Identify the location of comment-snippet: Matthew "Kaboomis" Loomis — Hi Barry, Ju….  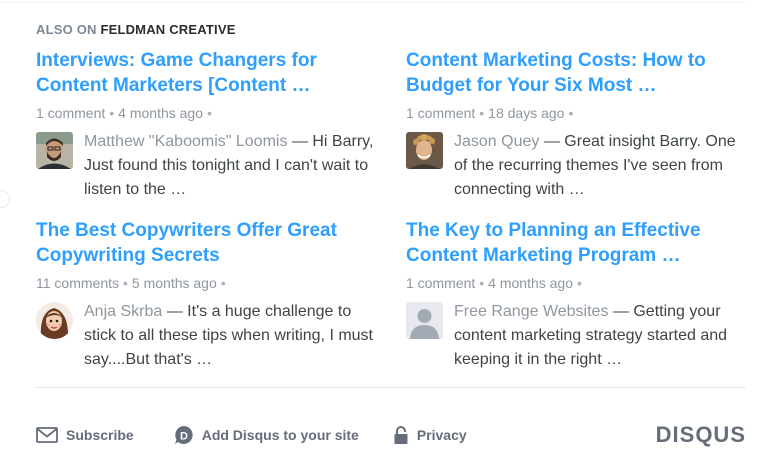
(229, 165).